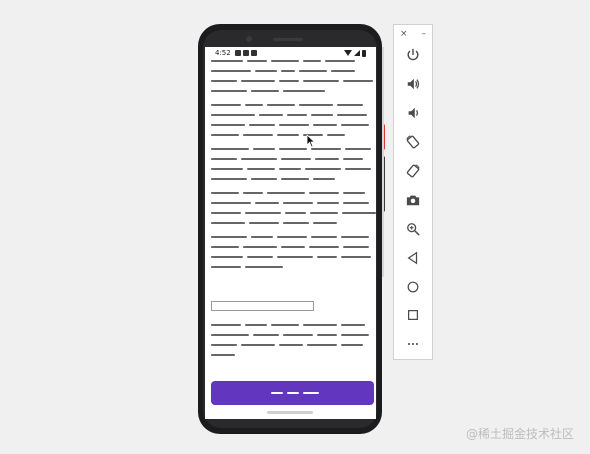 The width and height of the screenshot is (590, 454). What do you see at coordinates (364, 53) in the screenshot?
I see `battery-icon` at bounding box center [364, 53].